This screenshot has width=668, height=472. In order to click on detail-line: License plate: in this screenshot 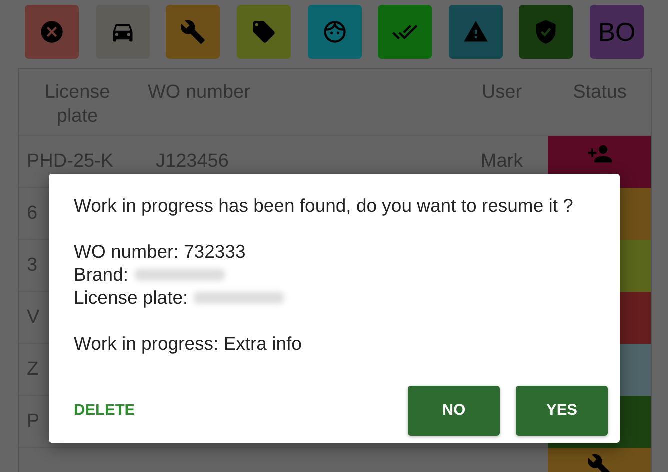, I will do `click(131, 297)`.